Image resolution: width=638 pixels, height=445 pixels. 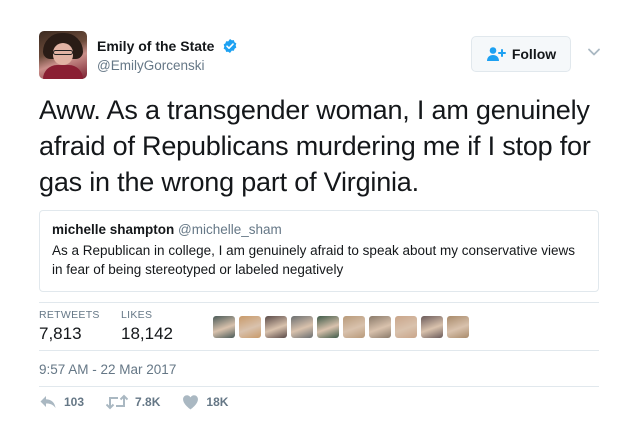 What do you see at coordinates (319, 229) in the screenshot?
I see `quoted-tweet-header: michelle shampton @michelle_sham` at bounding box center [319, 229].